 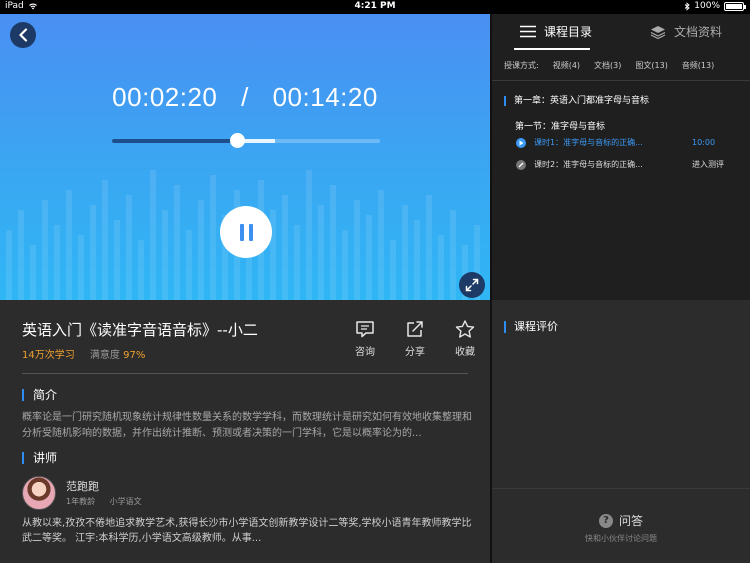 I want to click on share-button: 分享, so click(x=415, y=339).